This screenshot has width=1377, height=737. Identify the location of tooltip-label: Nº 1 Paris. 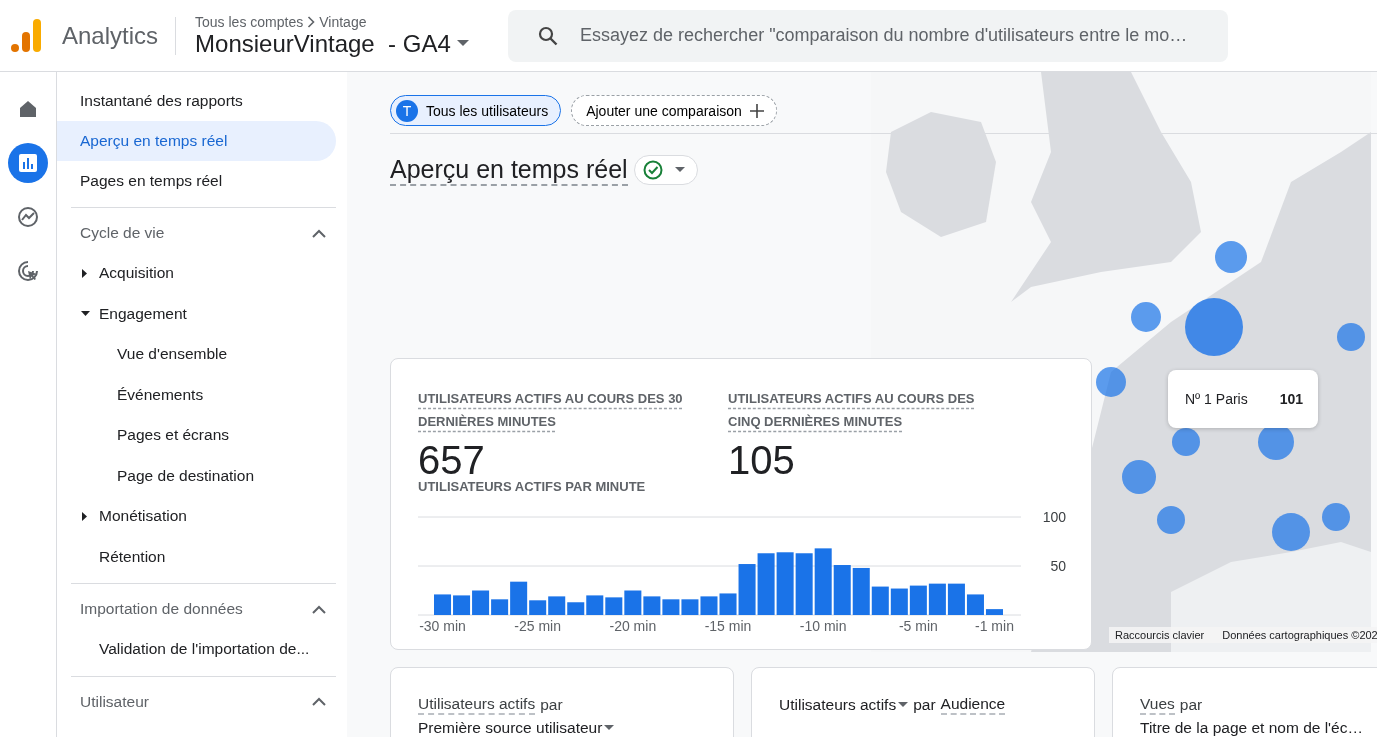
(1216, 399).